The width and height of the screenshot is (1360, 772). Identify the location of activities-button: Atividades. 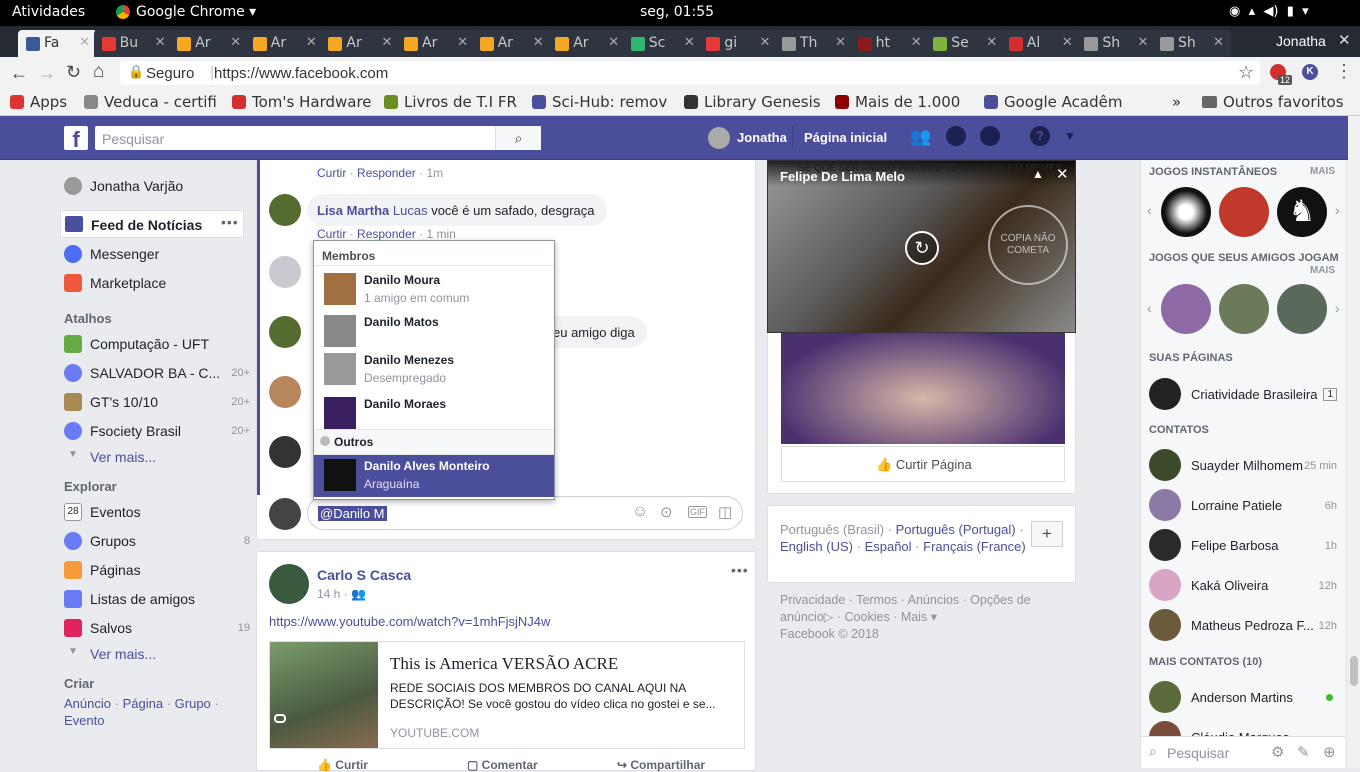
(48, 12).